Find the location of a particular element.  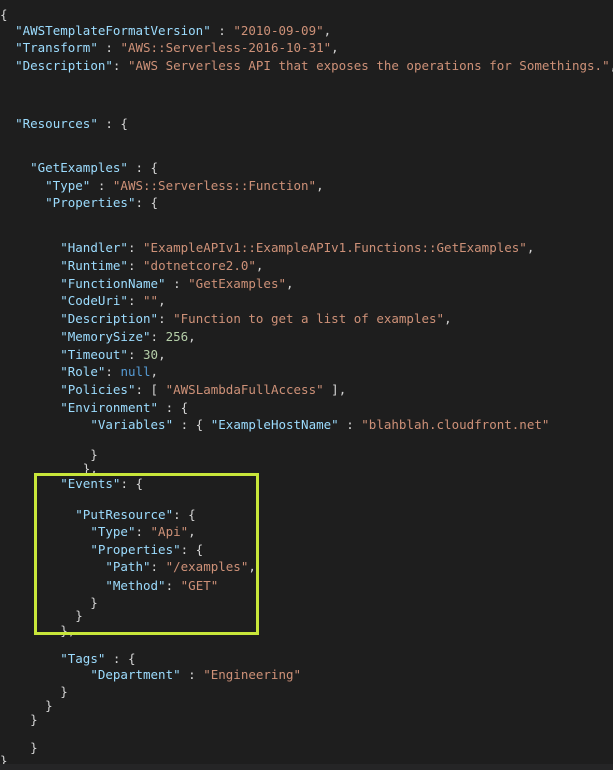

code-line: "GetExamples" : { is located at coordinates (94, 167).